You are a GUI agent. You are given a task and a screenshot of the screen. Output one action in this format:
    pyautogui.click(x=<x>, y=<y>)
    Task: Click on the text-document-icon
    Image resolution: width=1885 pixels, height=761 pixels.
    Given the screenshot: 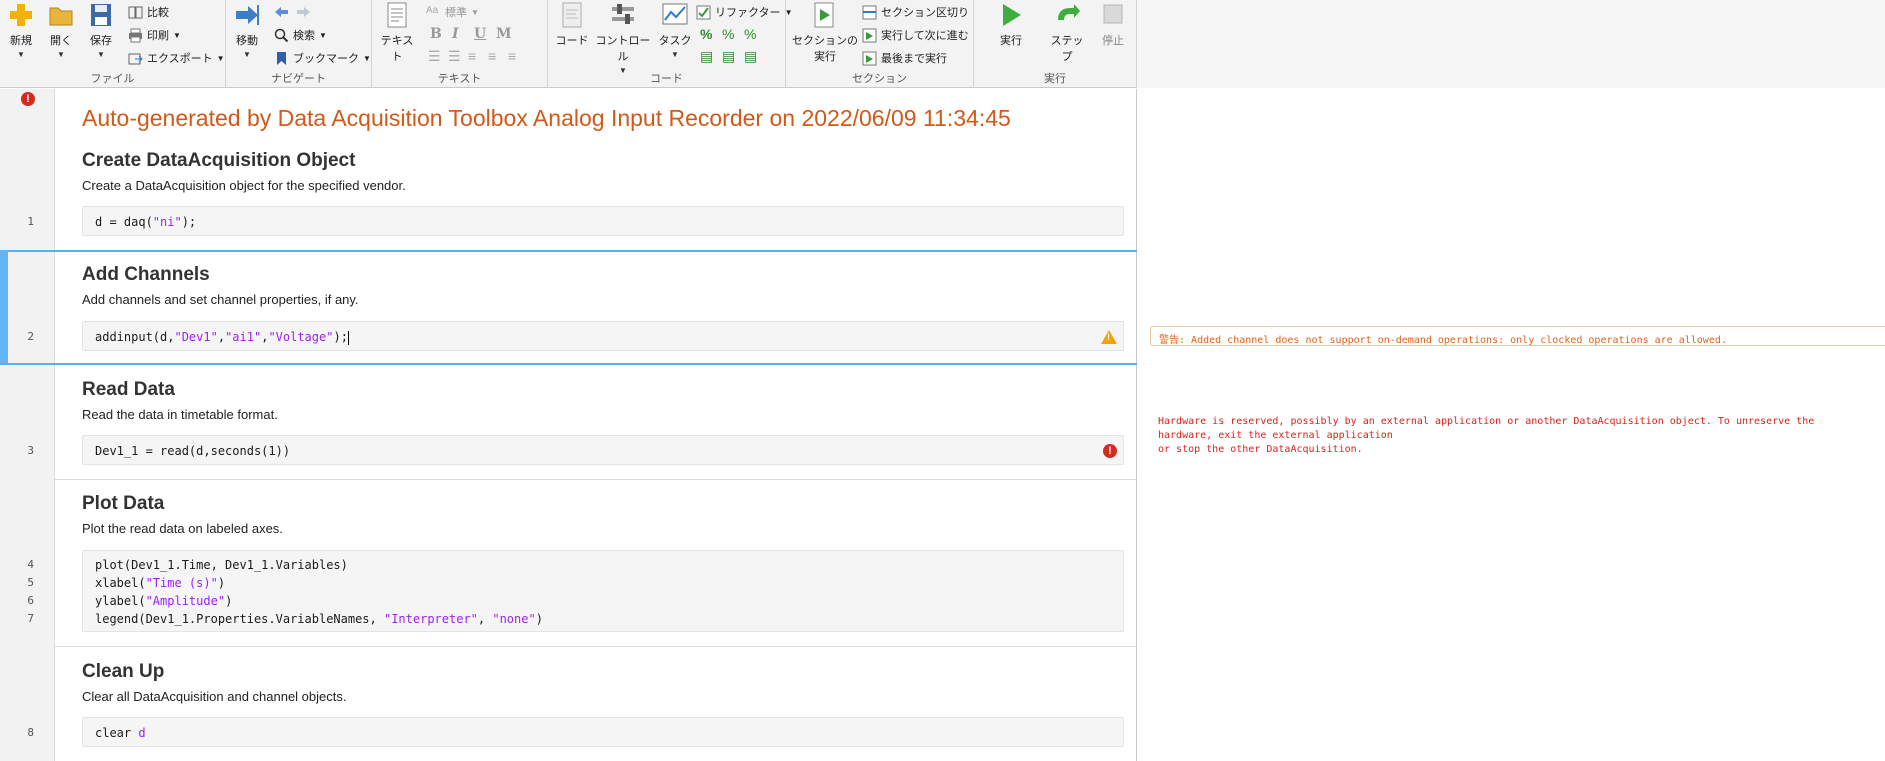 What is the action you would take?
    pyautogui.click(x=397, y=15)
    